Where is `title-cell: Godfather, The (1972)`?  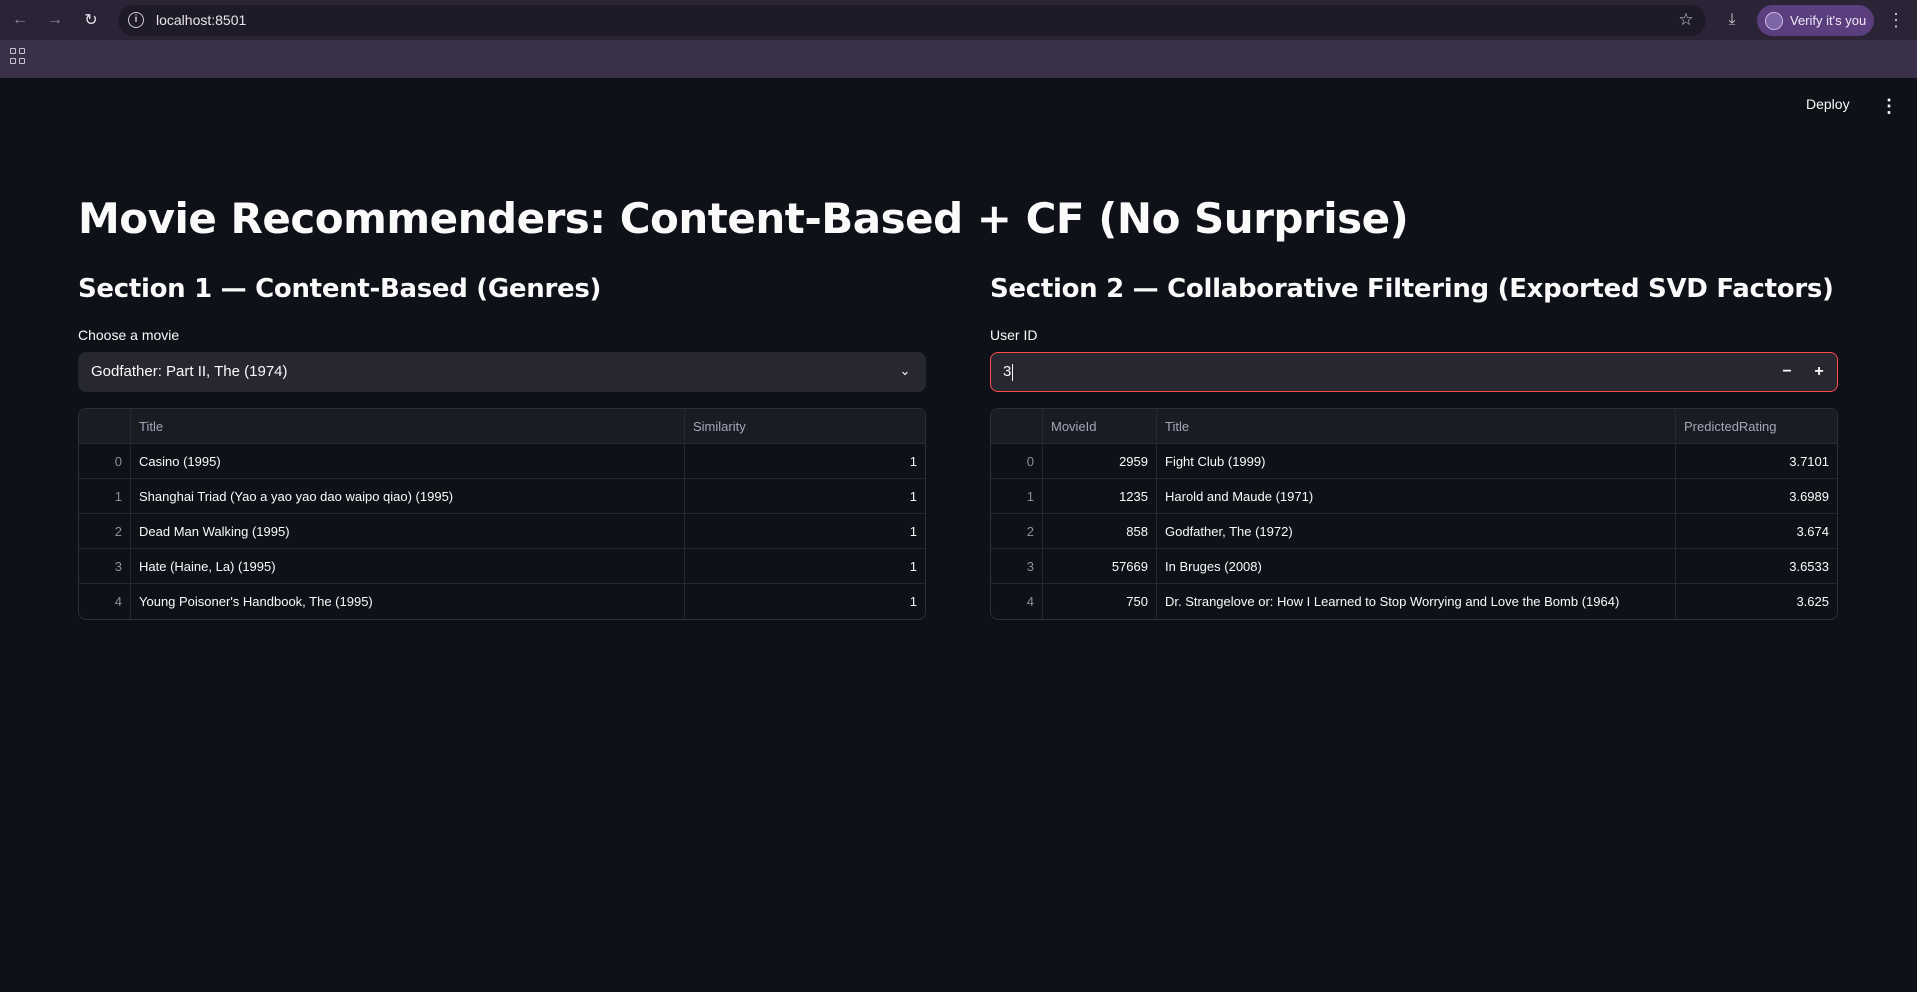
title-cell: Godfather, The (1972) is located at coordinates (1416, 531).